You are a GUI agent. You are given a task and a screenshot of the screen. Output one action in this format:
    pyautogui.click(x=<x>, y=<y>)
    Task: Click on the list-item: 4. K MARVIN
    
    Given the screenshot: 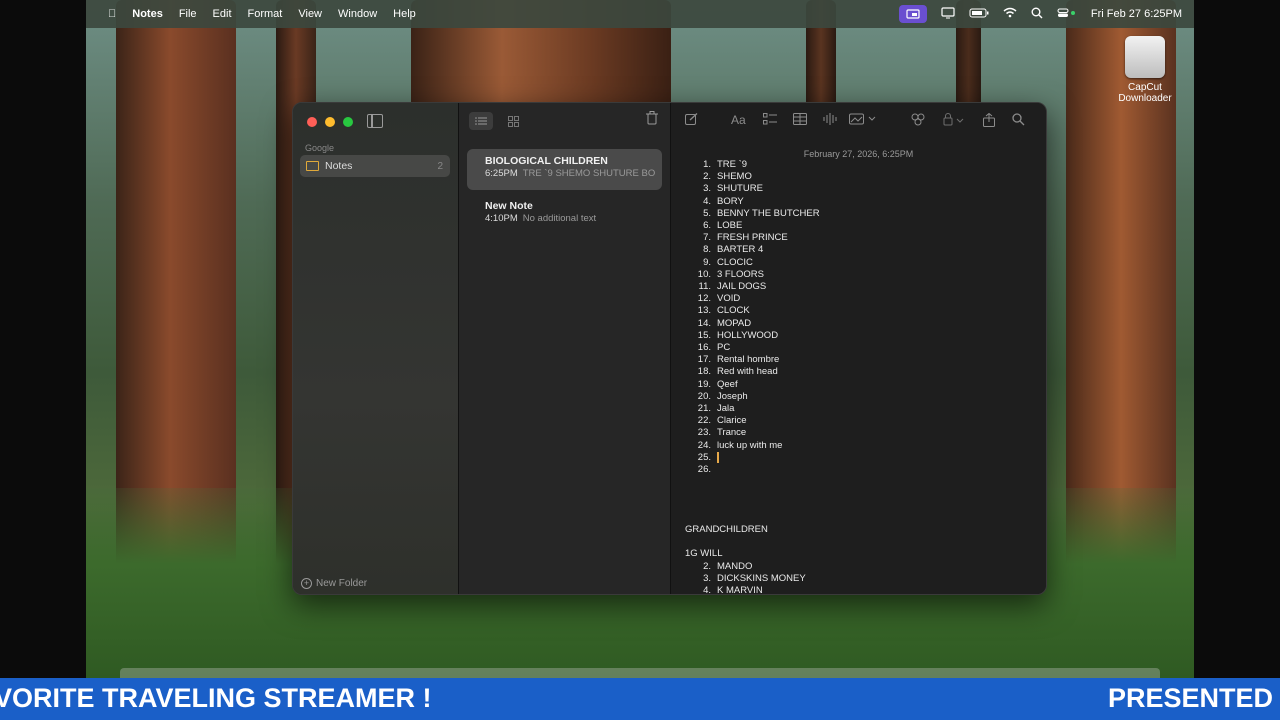 What is the action you would take?
    pyautogui.click(x=752, y=590)
    